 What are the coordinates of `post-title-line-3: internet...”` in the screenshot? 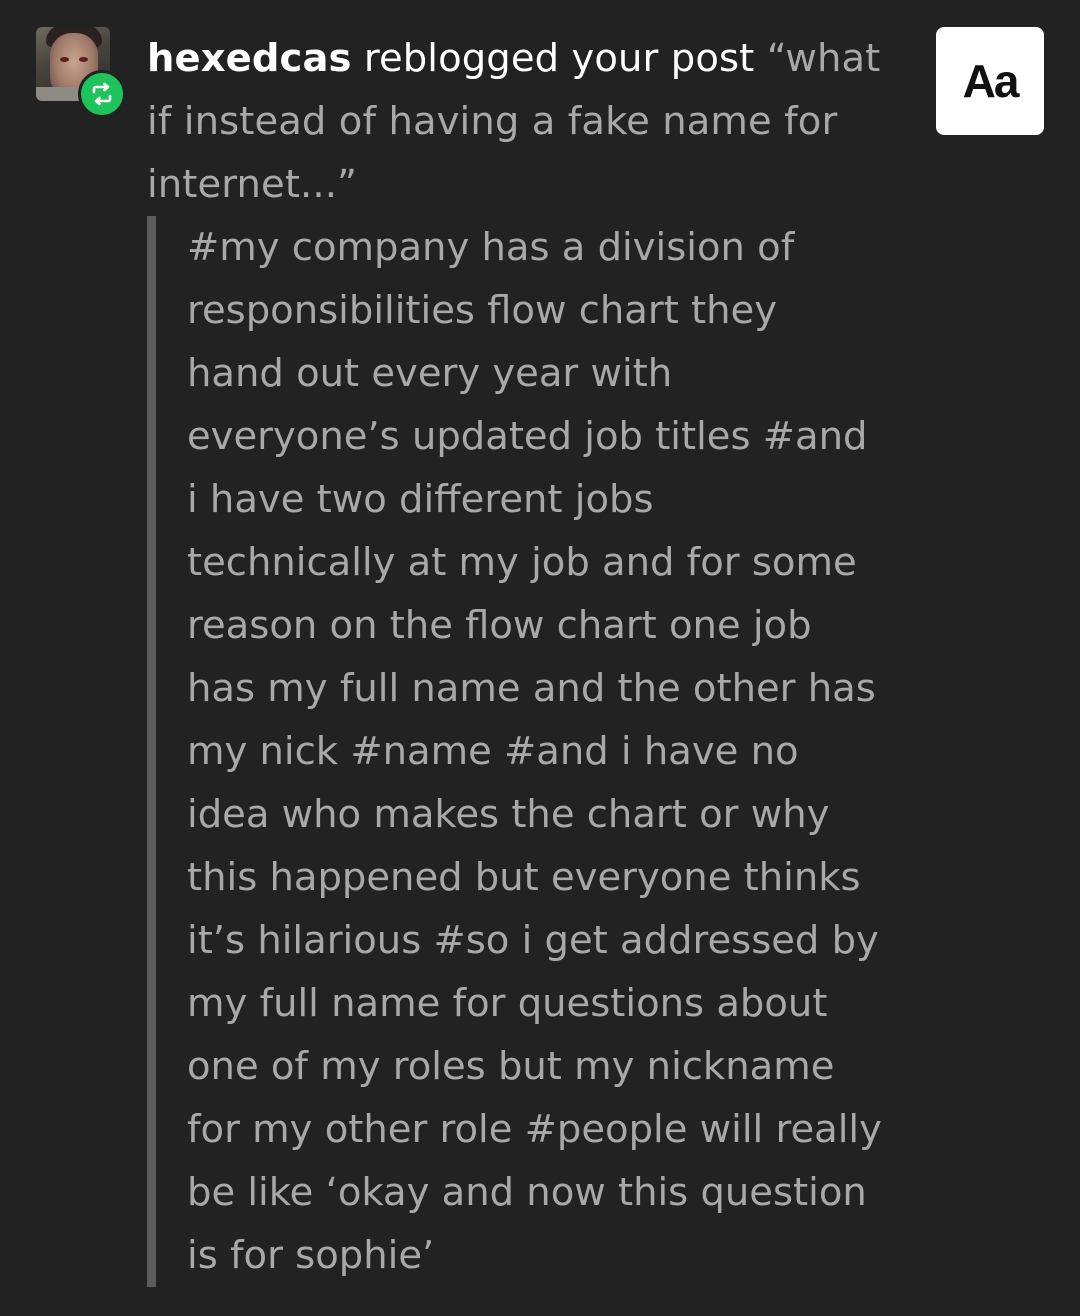 It's located at (252, 184).